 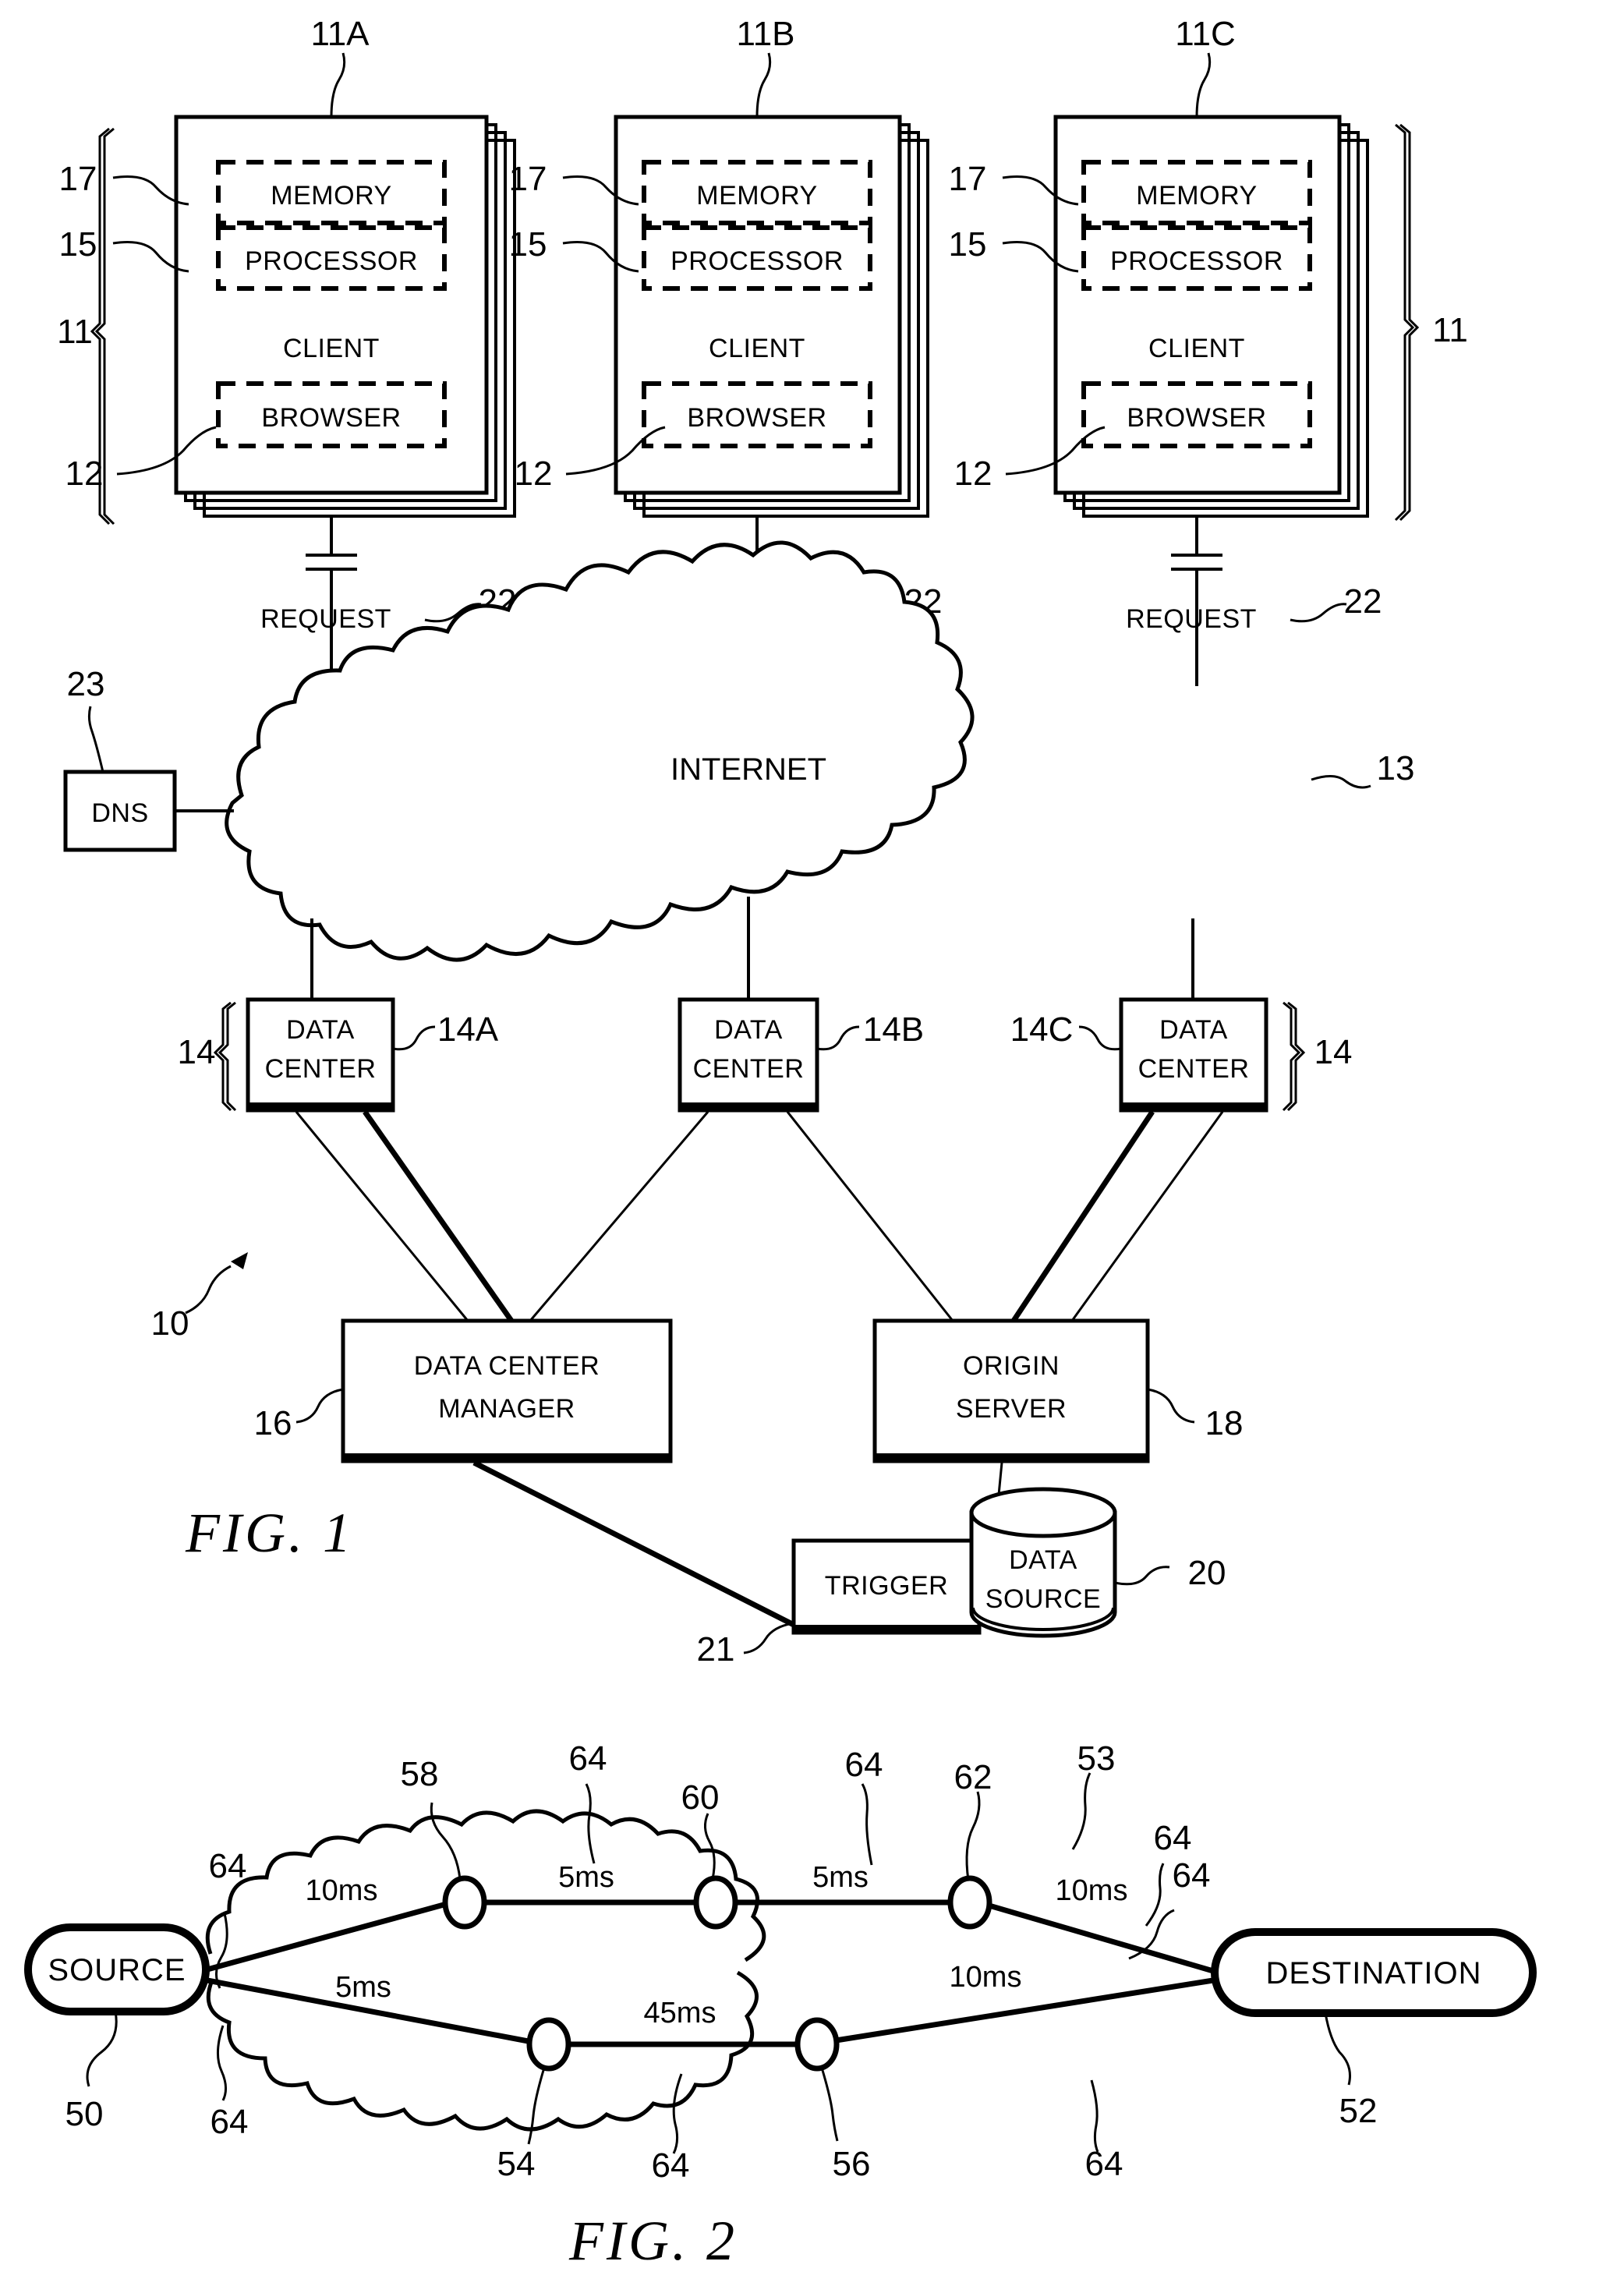 What do you see at coordinates (1093, 1794) in the screenshot?
I see `network-ref-53: 53` at bounding box center [1093, 1794].